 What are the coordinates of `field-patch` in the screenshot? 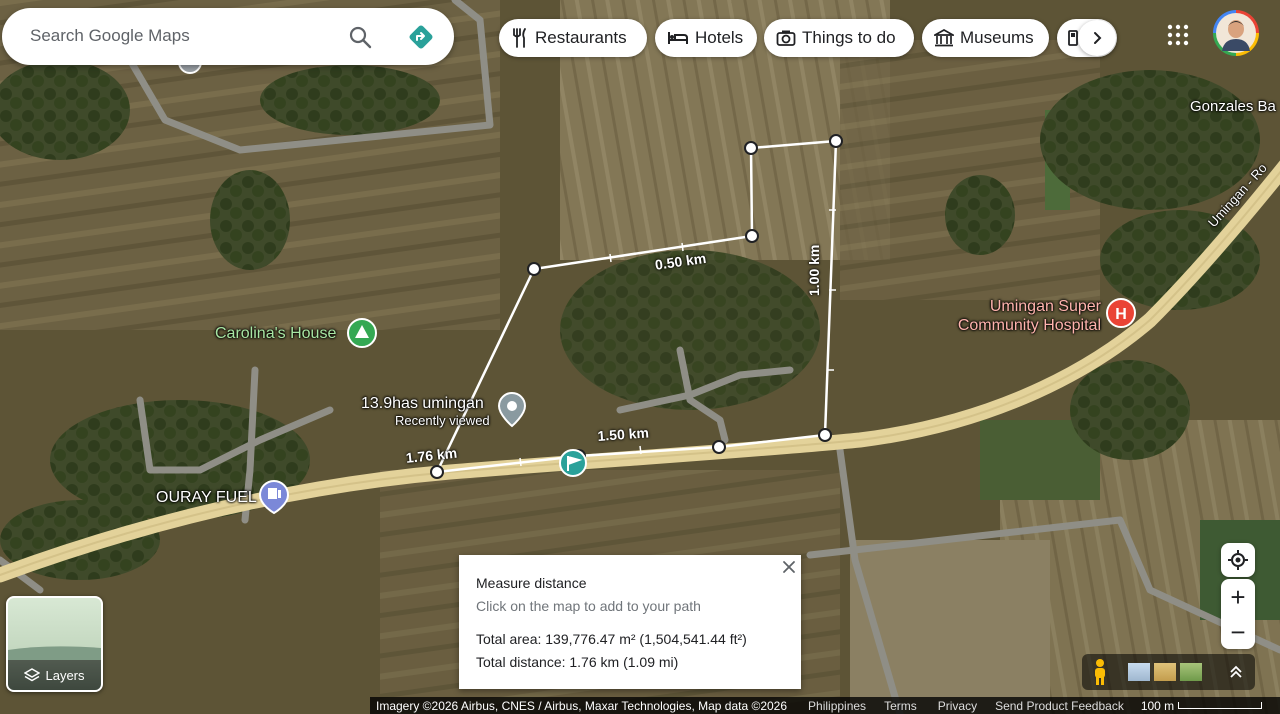 It's located at (950, 627).